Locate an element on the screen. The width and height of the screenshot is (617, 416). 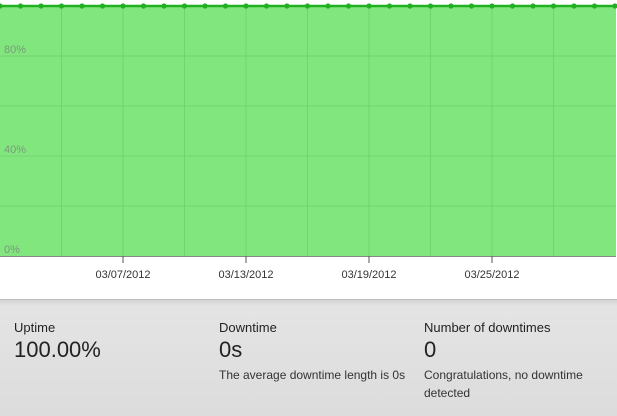
downtime-label: Downtime is located at coordinates (248, 327).